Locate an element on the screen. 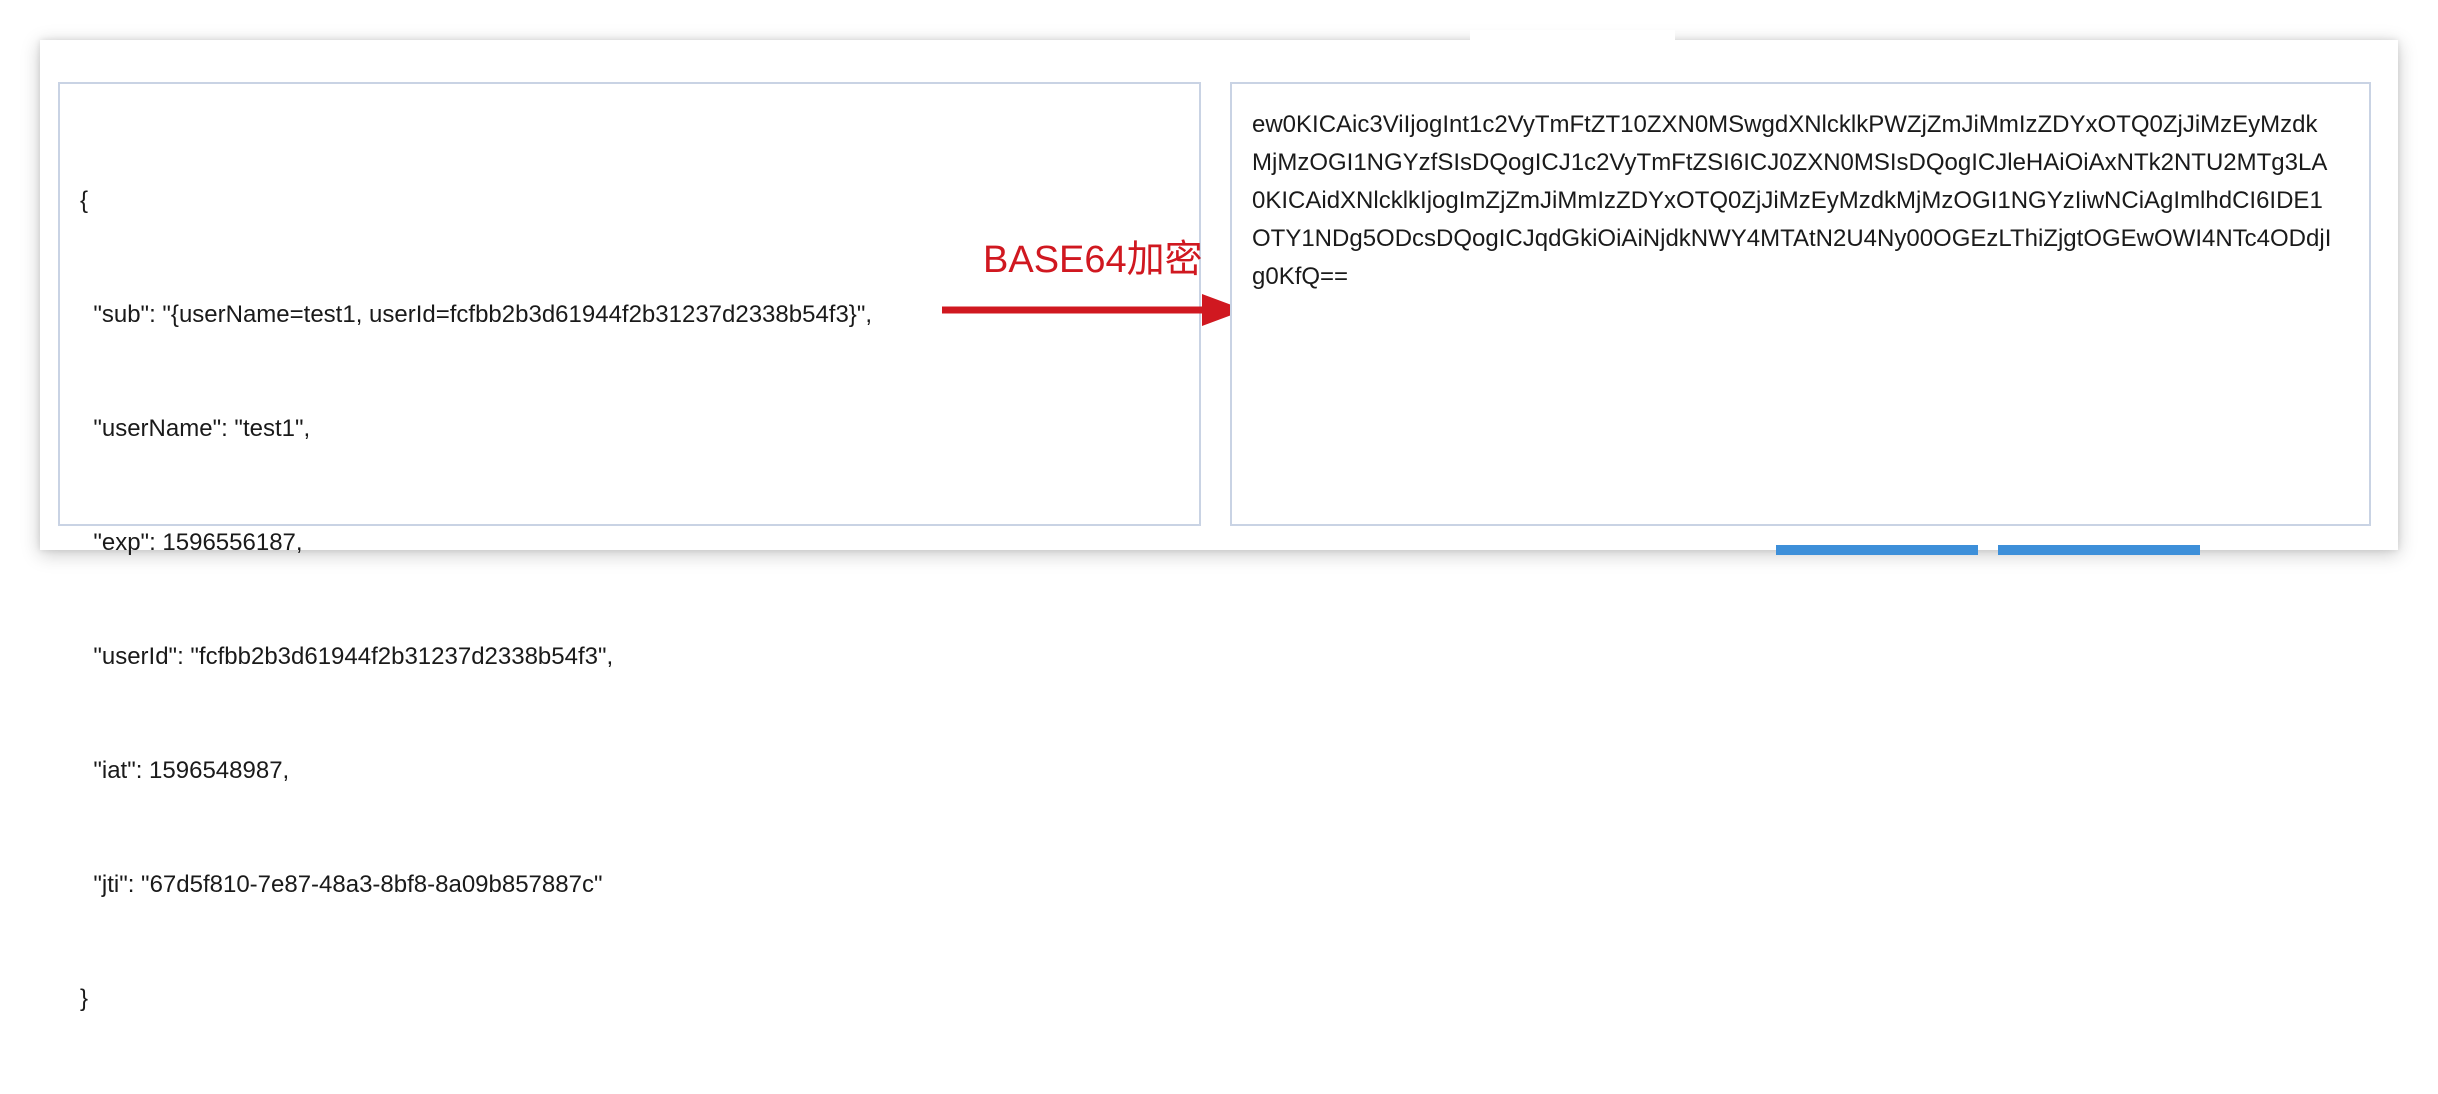 This screenshot has width=2438, height=1094. json-line: "iat": 1596548987, is located at coordinates (185, 770).